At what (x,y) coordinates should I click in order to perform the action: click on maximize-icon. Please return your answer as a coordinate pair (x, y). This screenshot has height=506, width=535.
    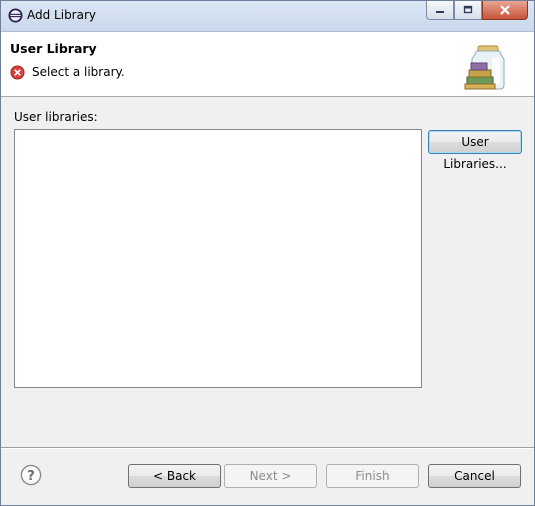
    Looking at the image, I should click on (468, 10).